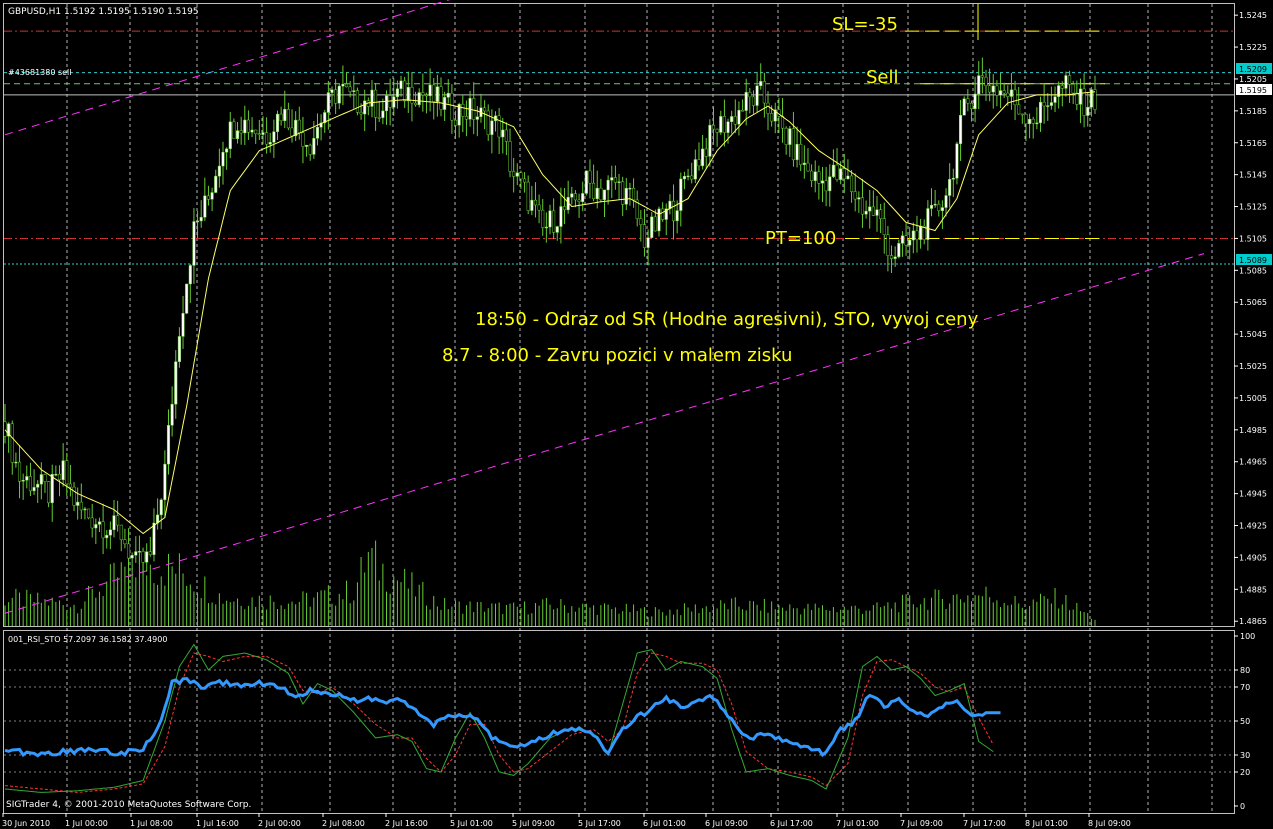  What do you see at coordinates (1253, 557) in the screenshot?
I see `price-tick-label: 1.4905` at bounding box center [1253, 557].